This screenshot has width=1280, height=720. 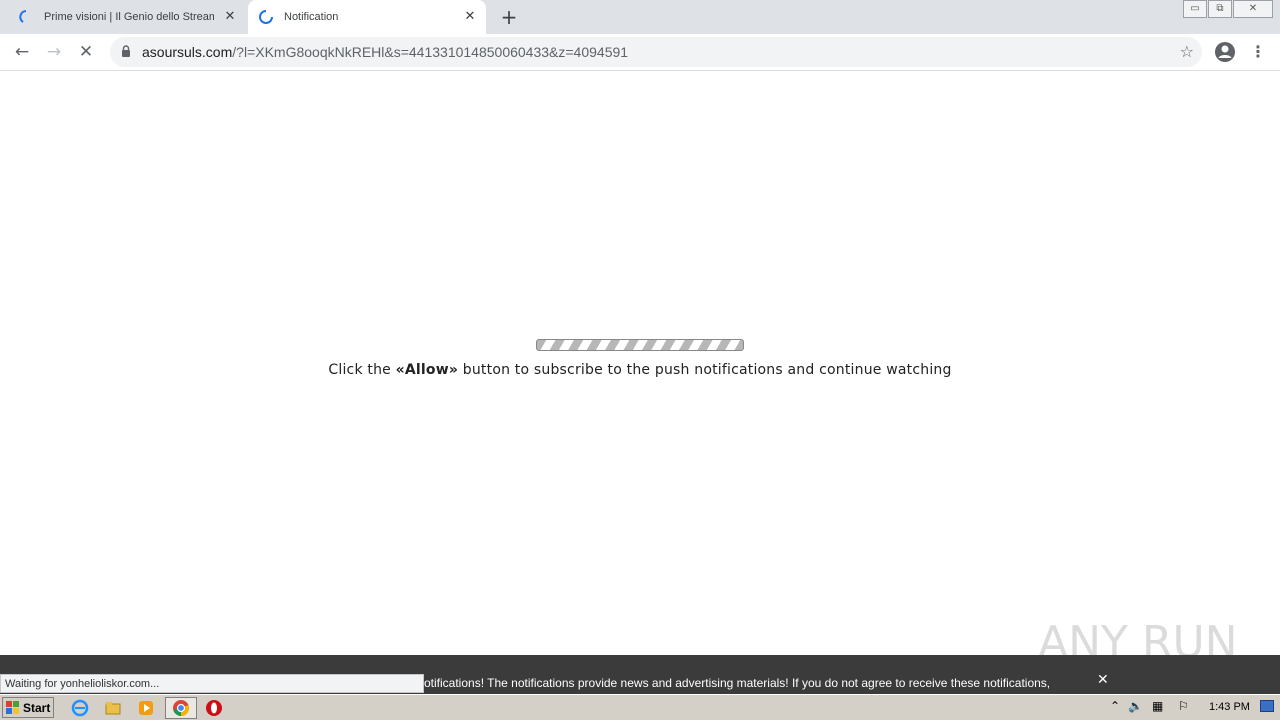 I want to click on tab-title: Notification, so click(x=311, y=17).